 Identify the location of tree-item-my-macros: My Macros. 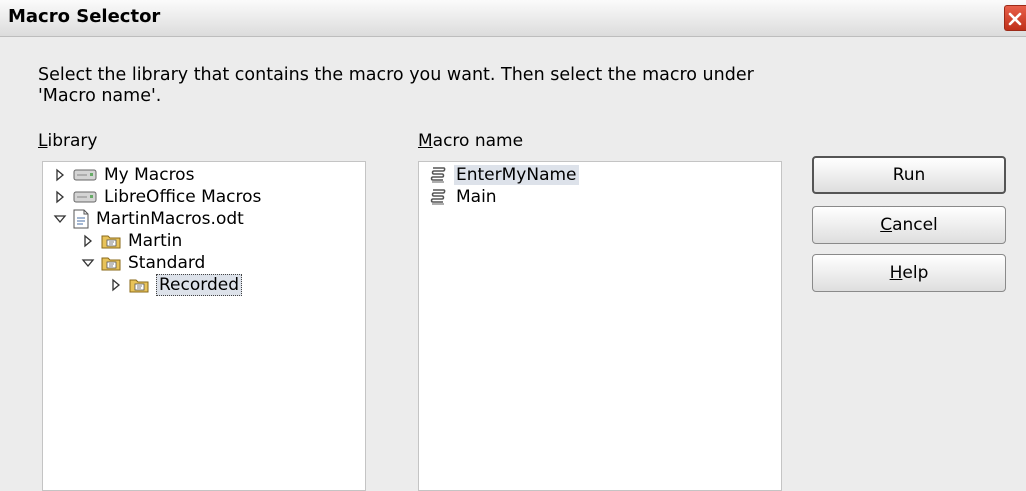
(123, 175).